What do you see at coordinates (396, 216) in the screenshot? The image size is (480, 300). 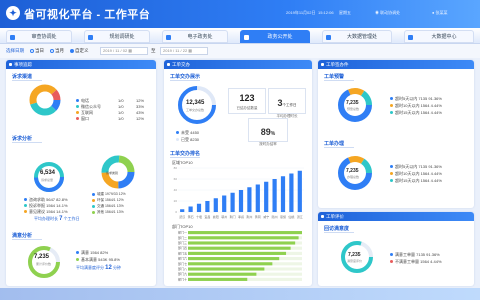 I see `panel-header: 工单评价` at bounding box center [396, 216].